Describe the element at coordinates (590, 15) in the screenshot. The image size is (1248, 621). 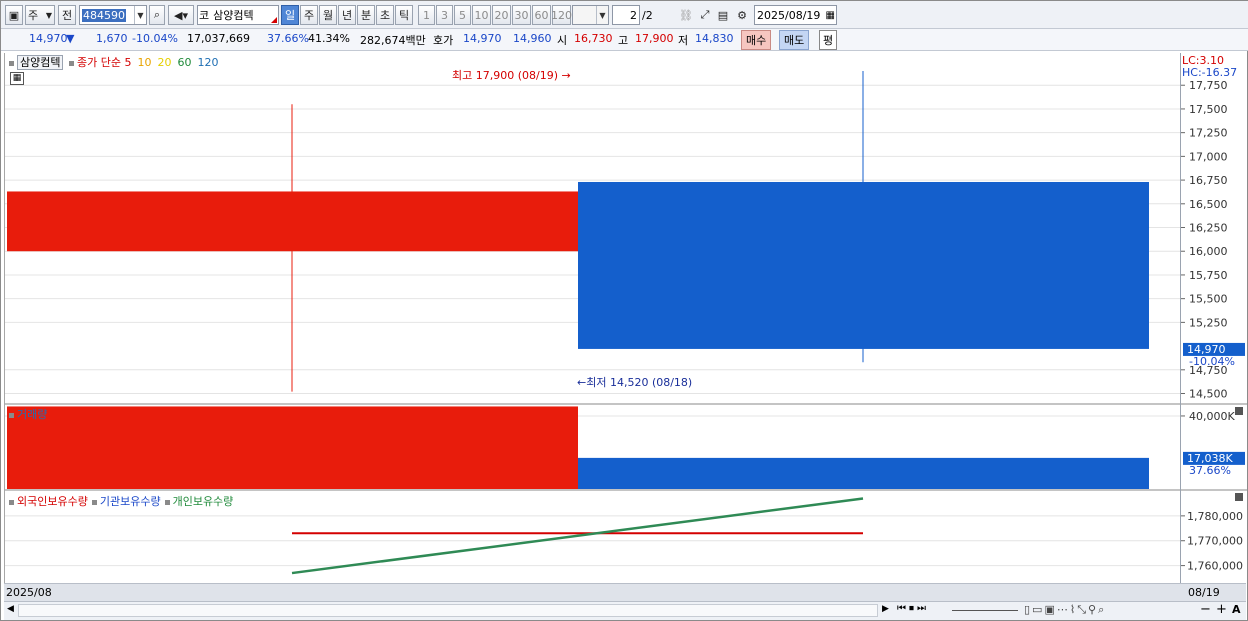
I see `interval-custom-input: ▼` at that location.